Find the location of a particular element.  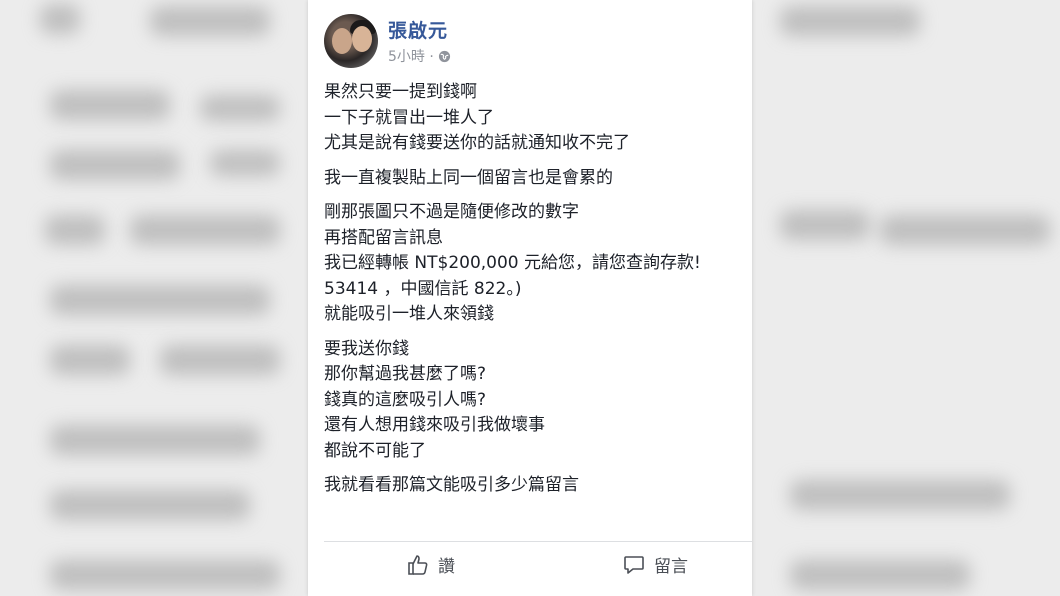

comment-bubble-icon is located at coordinates (634, 564).